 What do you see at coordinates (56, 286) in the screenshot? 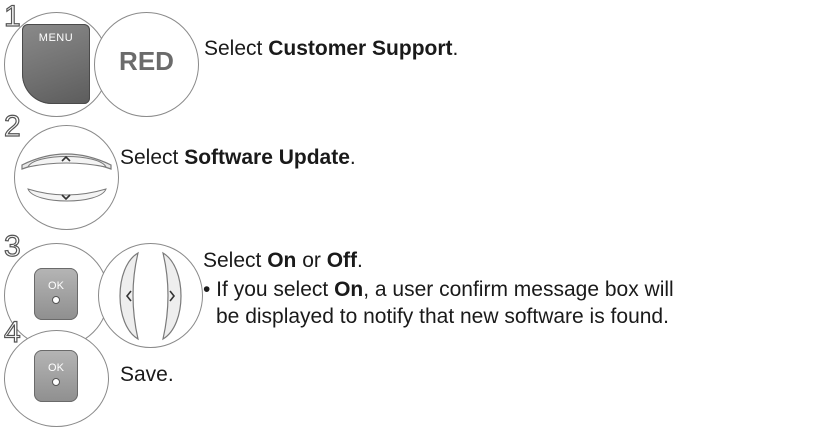
I see `ok-button-label: OK` at bounding box center [56, 286].